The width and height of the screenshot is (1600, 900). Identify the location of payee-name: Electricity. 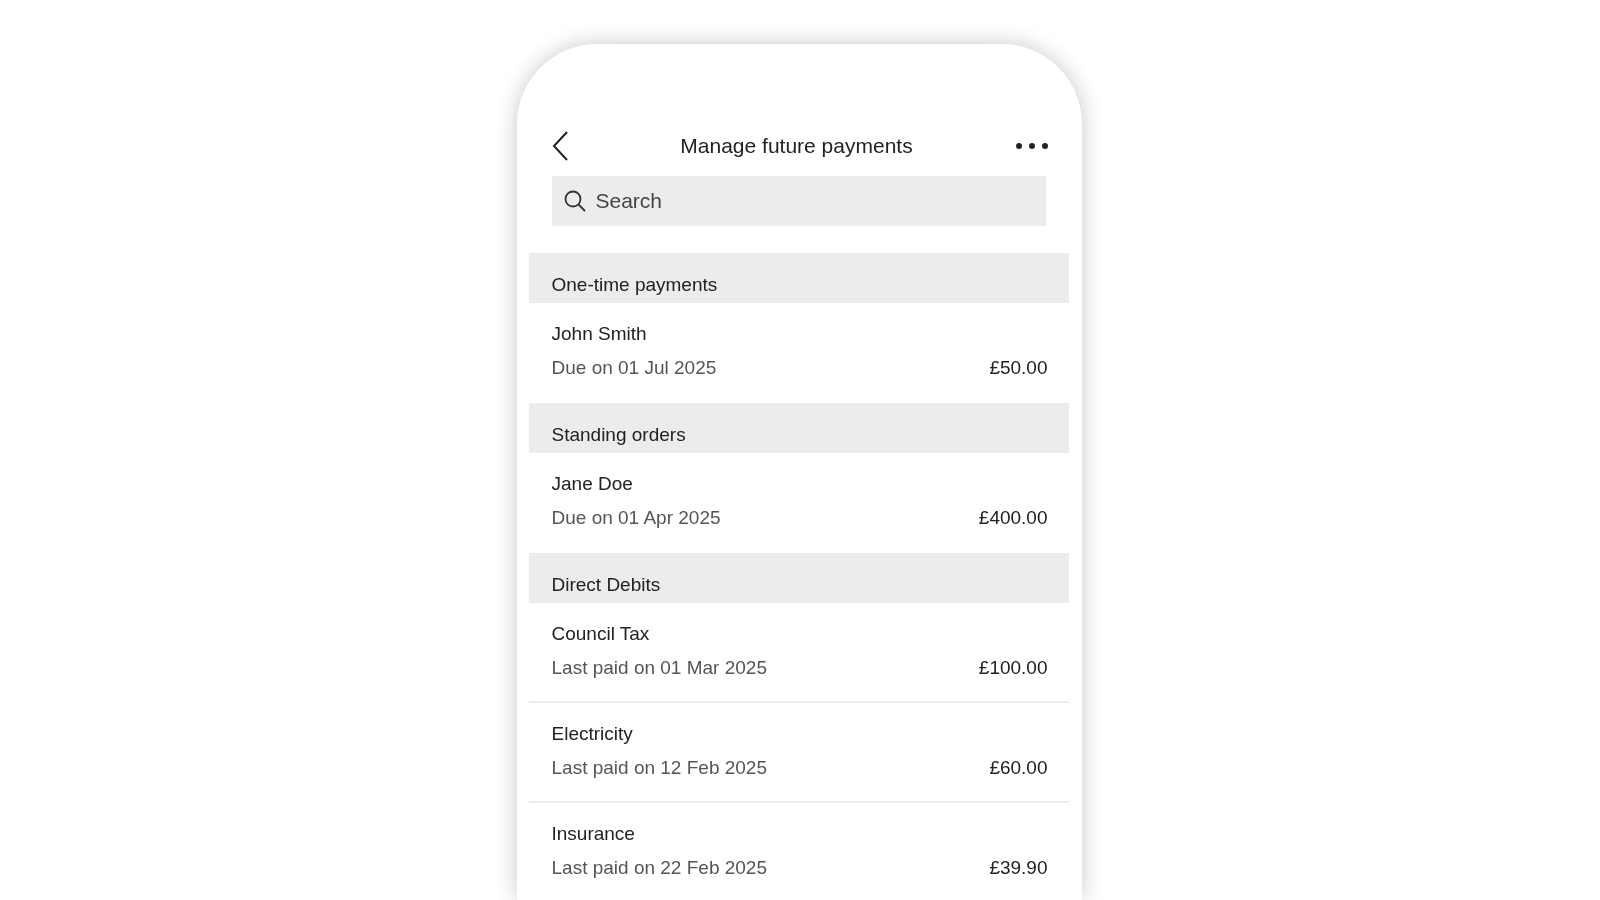
(592, 734).